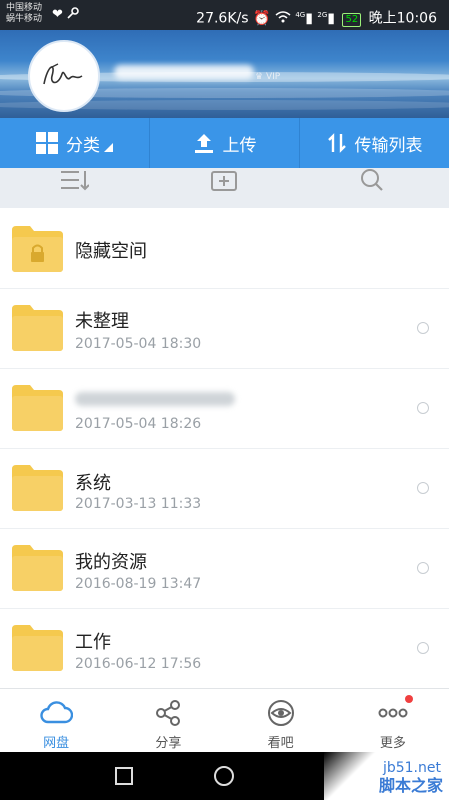  I want to click on file-row: 2017-05-04 18:26, so click(224, 408).